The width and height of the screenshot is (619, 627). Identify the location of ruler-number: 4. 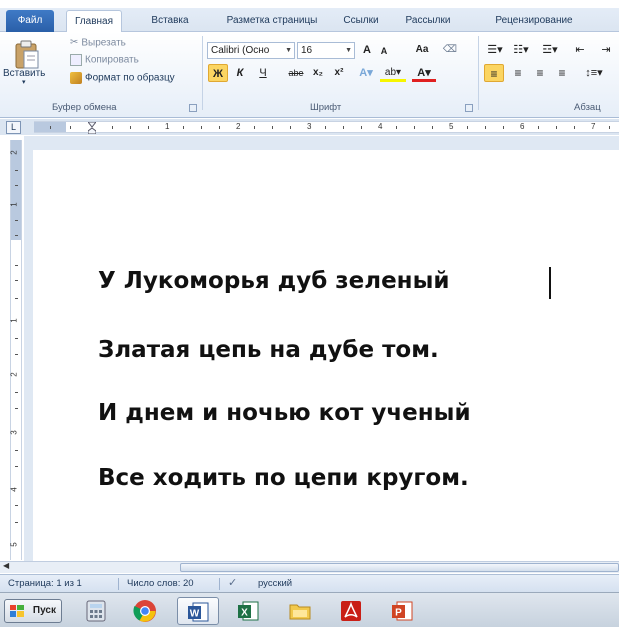
(380, 126).